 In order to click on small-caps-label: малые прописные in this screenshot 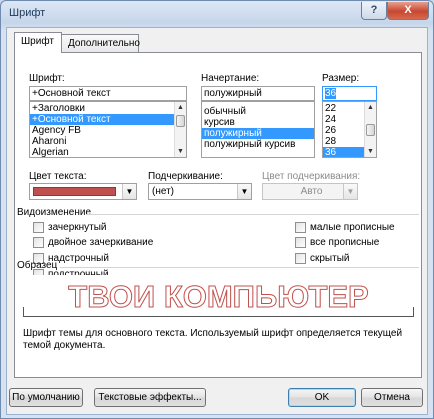, I will do `click(352, 227)`.